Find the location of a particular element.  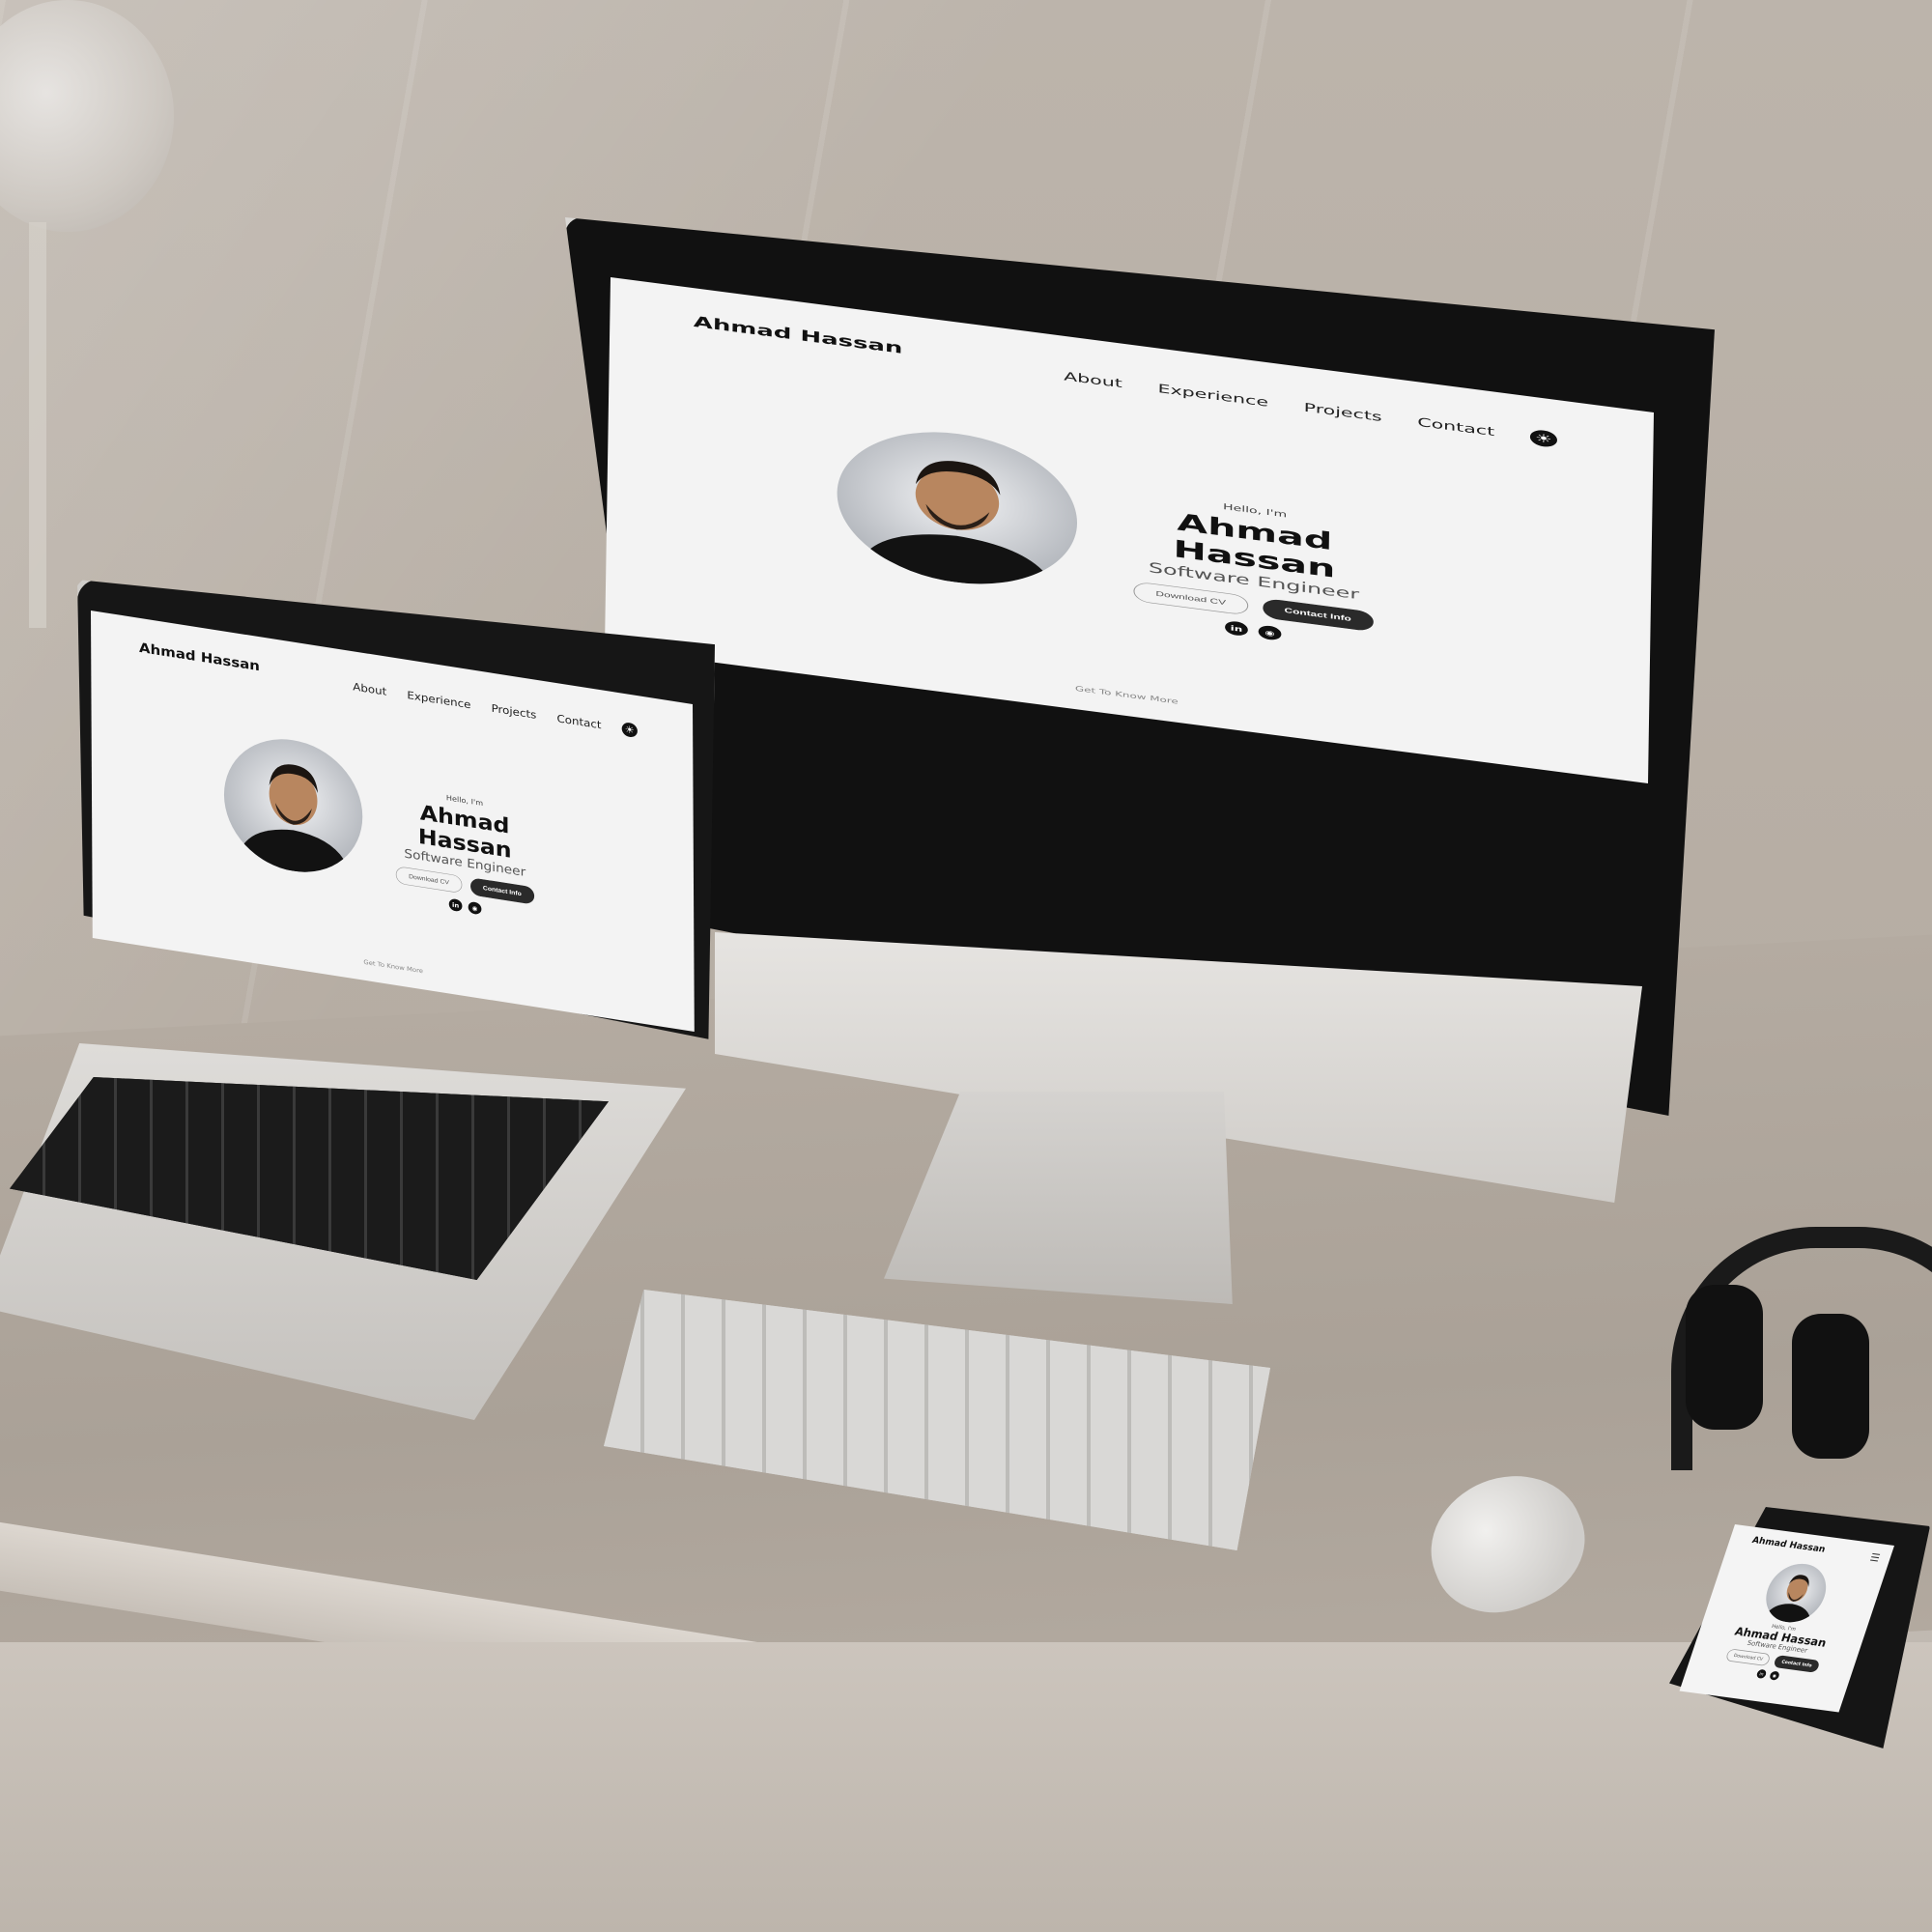

site-nav: About Experience Projects Contact ☀ is located at coordinates (495, 709).